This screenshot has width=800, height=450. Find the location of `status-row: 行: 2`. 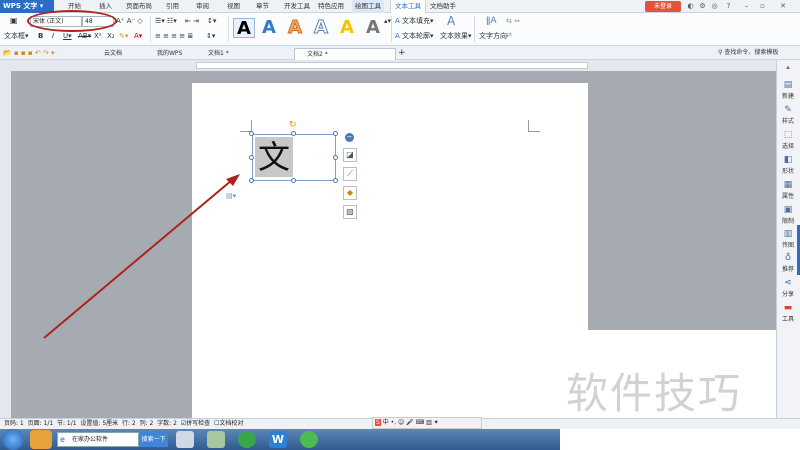

status-row: 行: 2 is located at coordinates (129, 423).